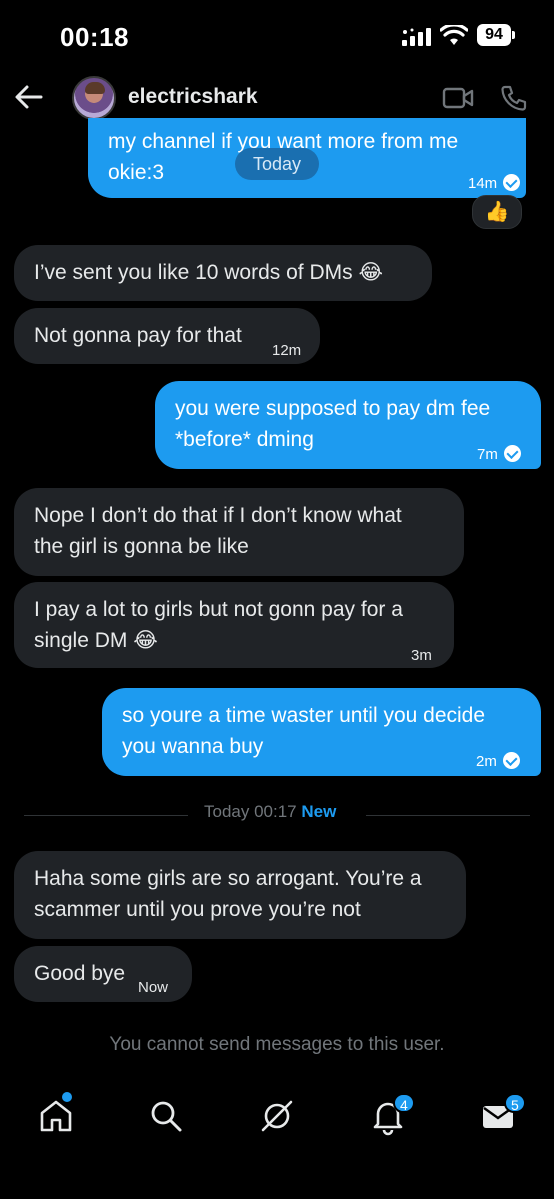  What do you see at coordinates (287, 350) in the screenshot?
I see `message-timestamp: 12m` at bounding box center [287, 350].